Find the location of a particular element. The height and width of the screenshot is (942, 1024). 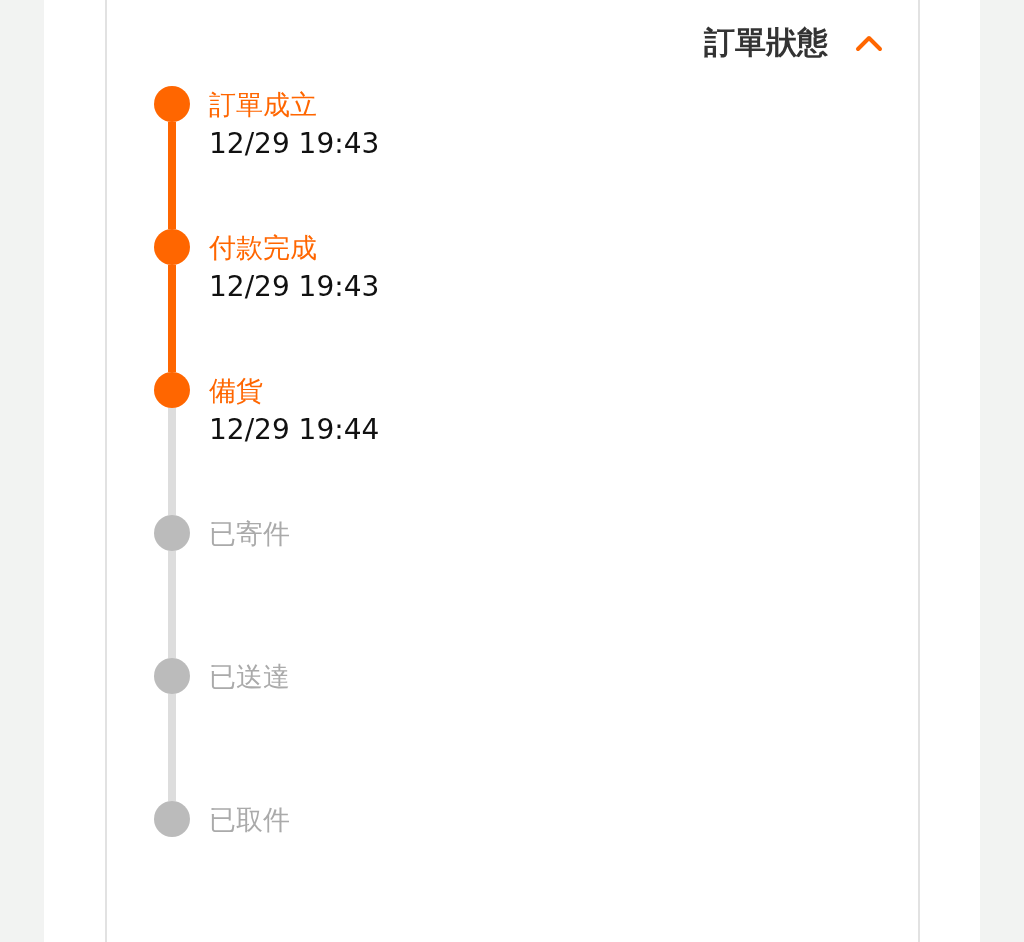

step-label: 訂單成立 is located at coordinates (263, 105).